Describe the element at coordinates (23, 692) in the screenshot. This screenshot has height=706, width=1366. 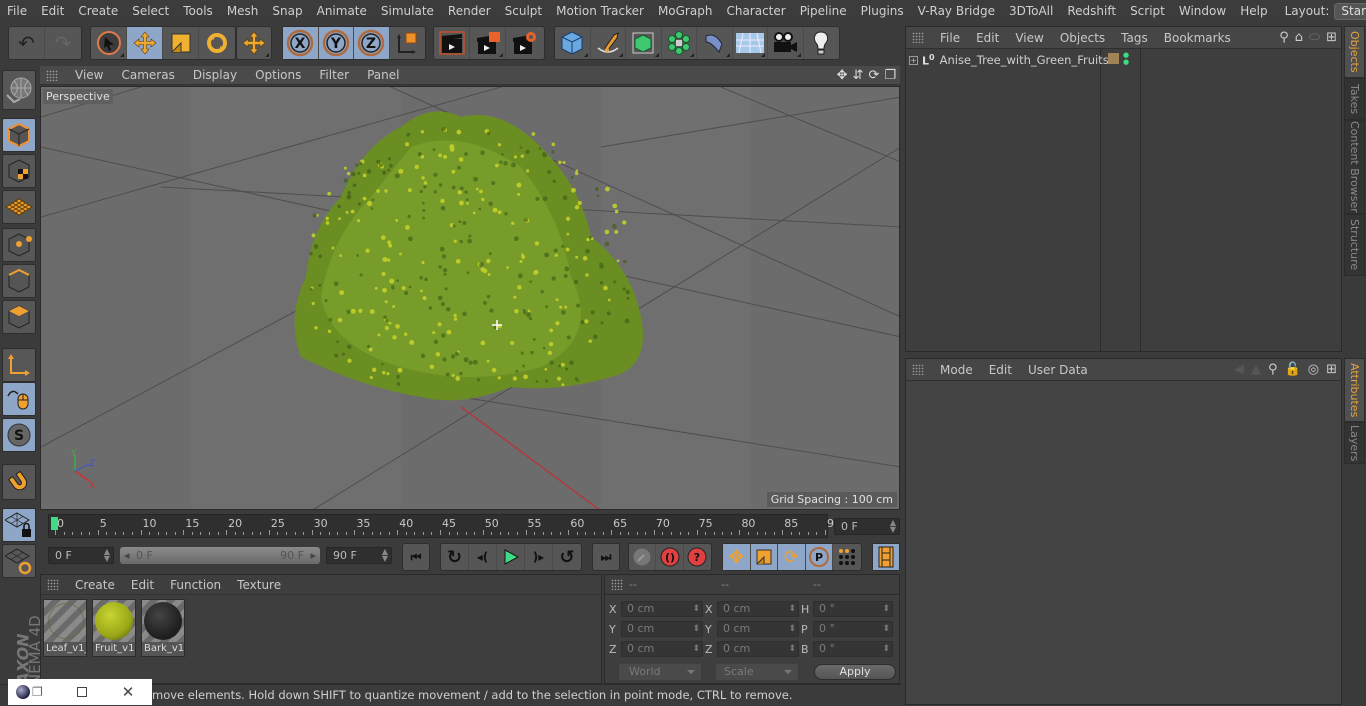
I see `cinema4d-app-icon` at that location.